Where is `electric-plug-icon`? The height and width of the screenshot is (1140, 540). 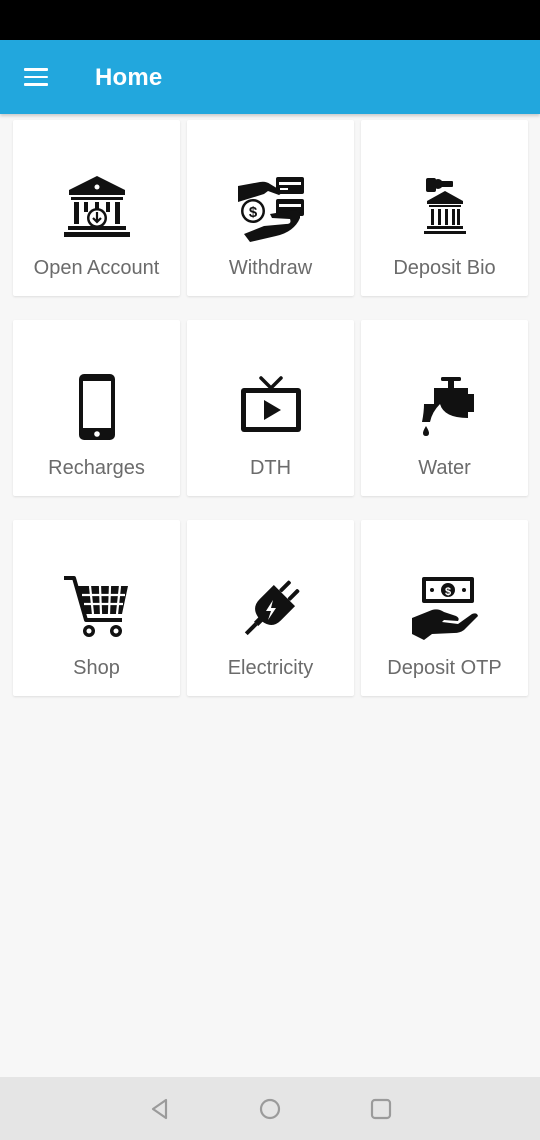
electric-plug-icon is located at coordinates (271, 609).